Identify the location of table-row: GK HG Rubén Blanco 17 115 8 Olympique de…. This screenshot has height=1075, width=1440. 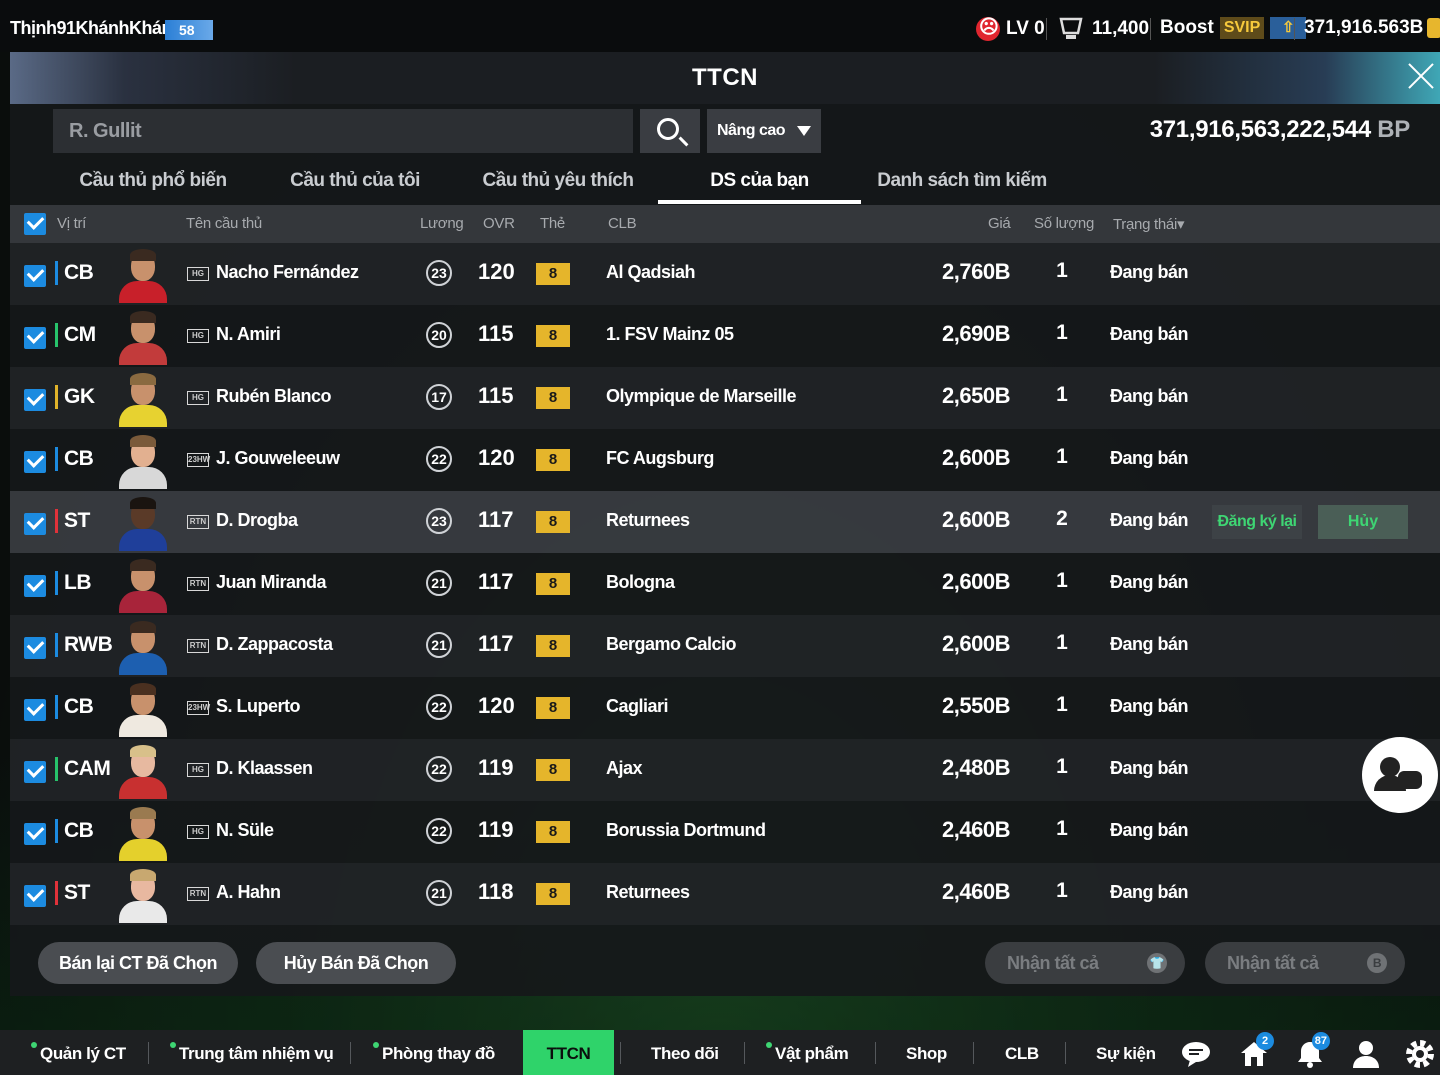
(725, 398).